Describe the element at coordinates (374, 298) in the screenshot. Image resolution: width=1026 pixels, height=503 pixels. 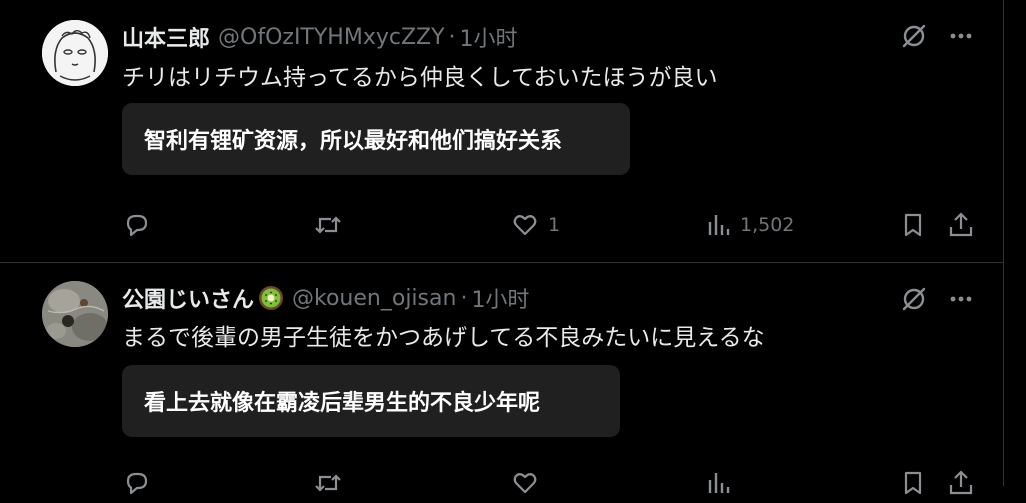
I see `user-handle: @kouen_ojisan` at that location.